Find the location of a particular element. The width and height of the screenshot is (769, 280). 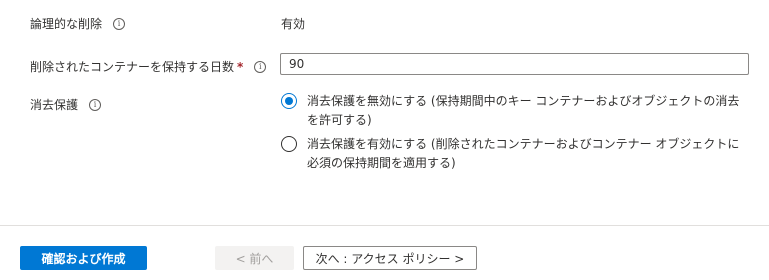

retention-days-input is located at coordinates (514, 64).